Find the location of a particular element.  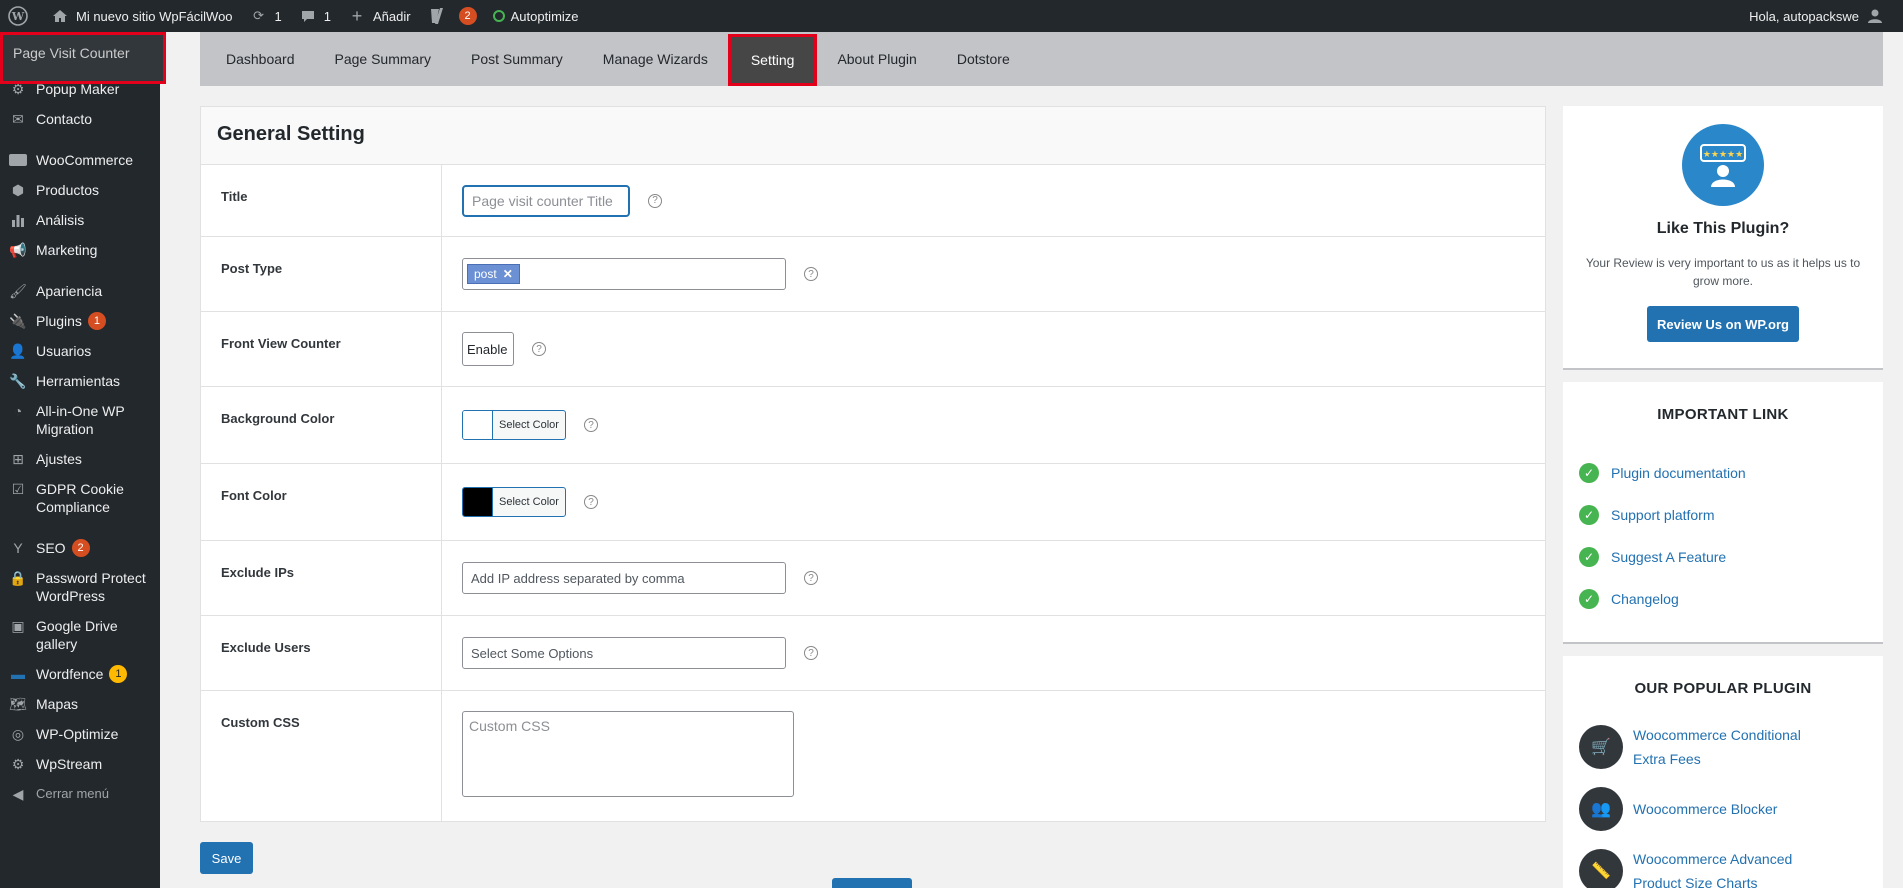

plugin-label: Woocommerce Advanced Product Size Charts is located at coordinates (1713, 869).